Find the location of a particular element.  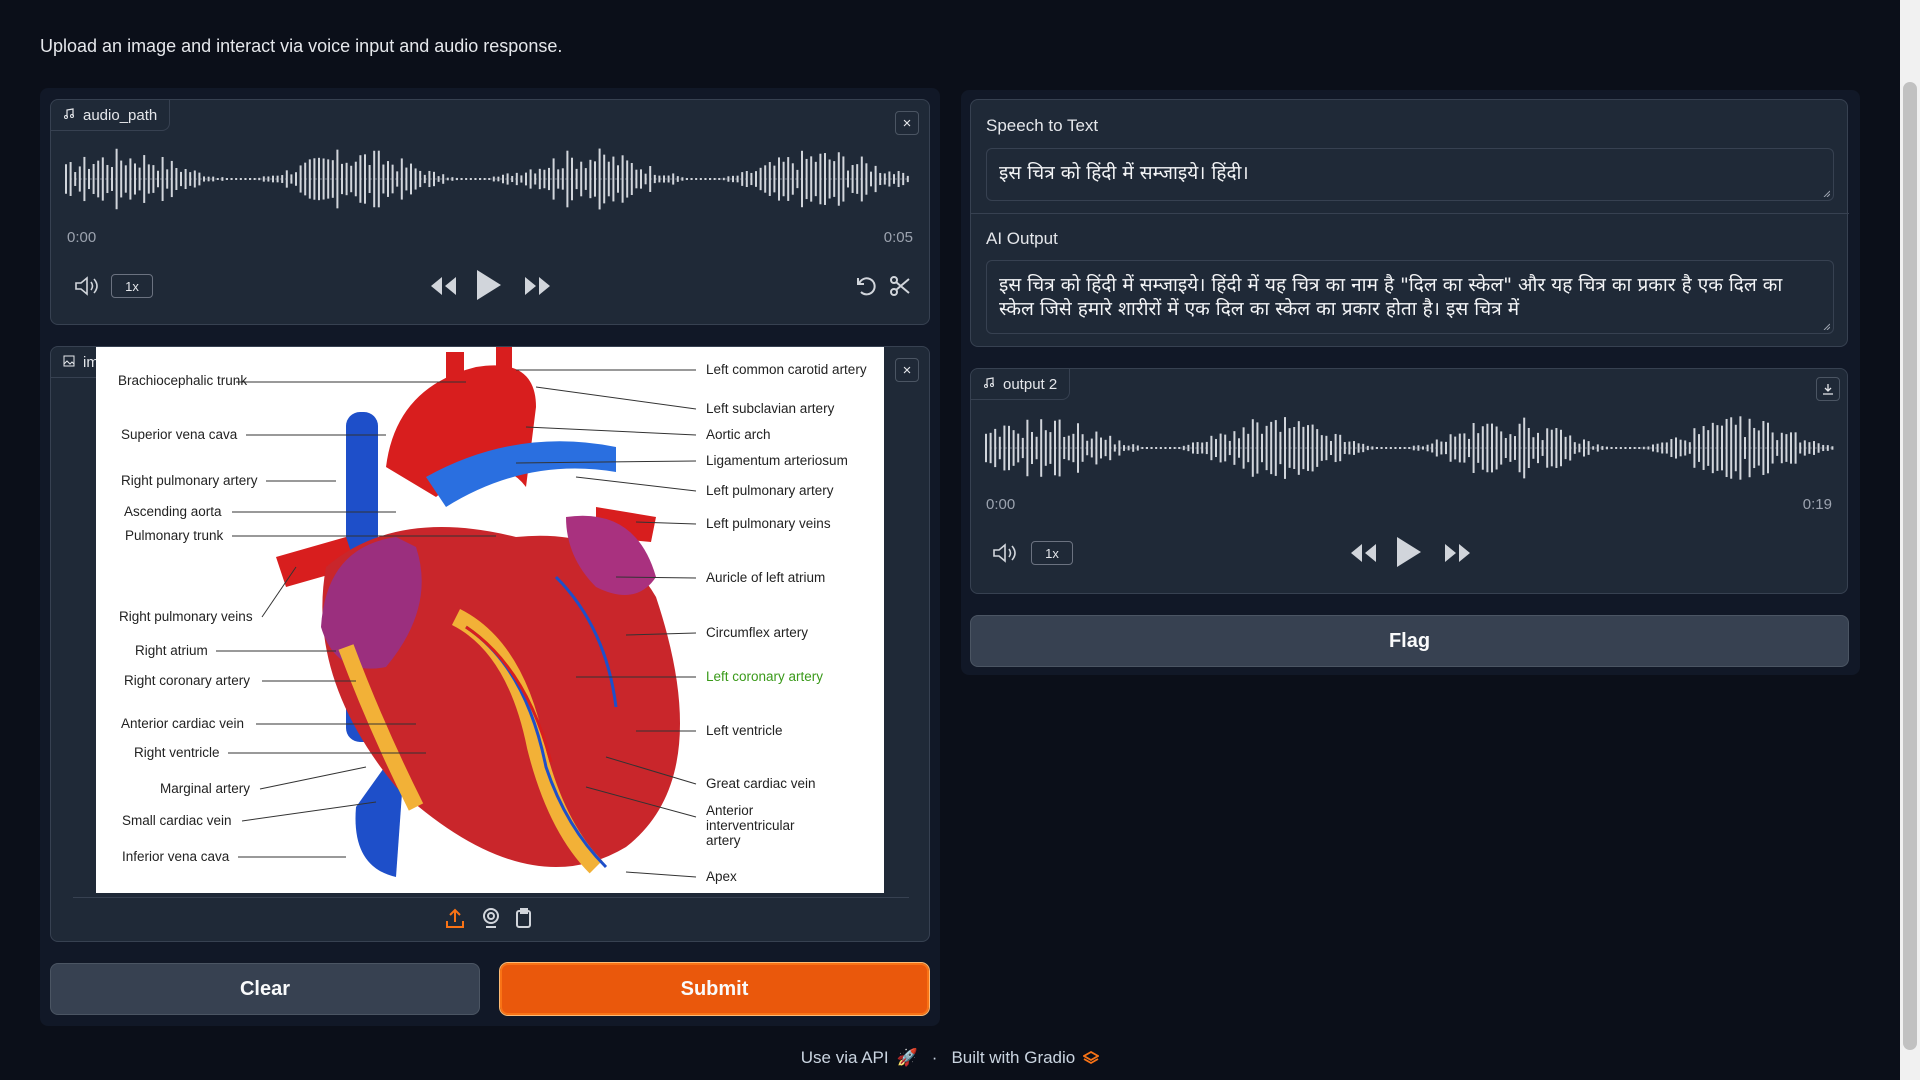

clear-button: Clear is located at coordinates (265, 989).